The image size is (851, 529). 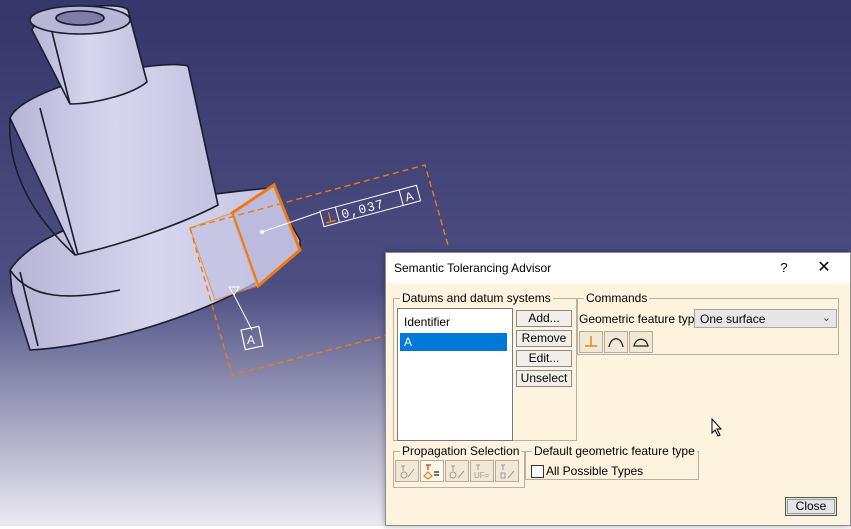 I want to click on unselect-button: Unselect, so click(x=544, y=378).